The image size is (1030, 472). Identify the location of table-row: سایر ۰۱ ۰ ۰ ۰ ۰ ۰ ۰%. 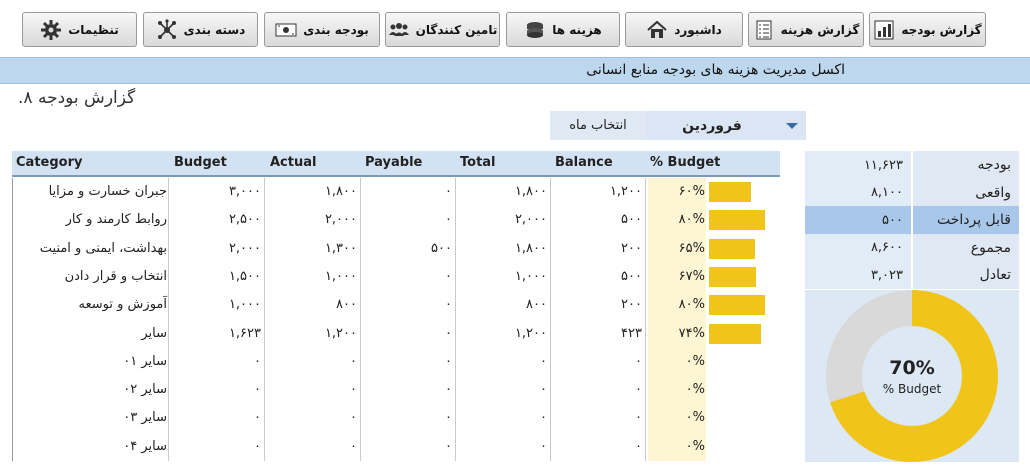
(397, 362).